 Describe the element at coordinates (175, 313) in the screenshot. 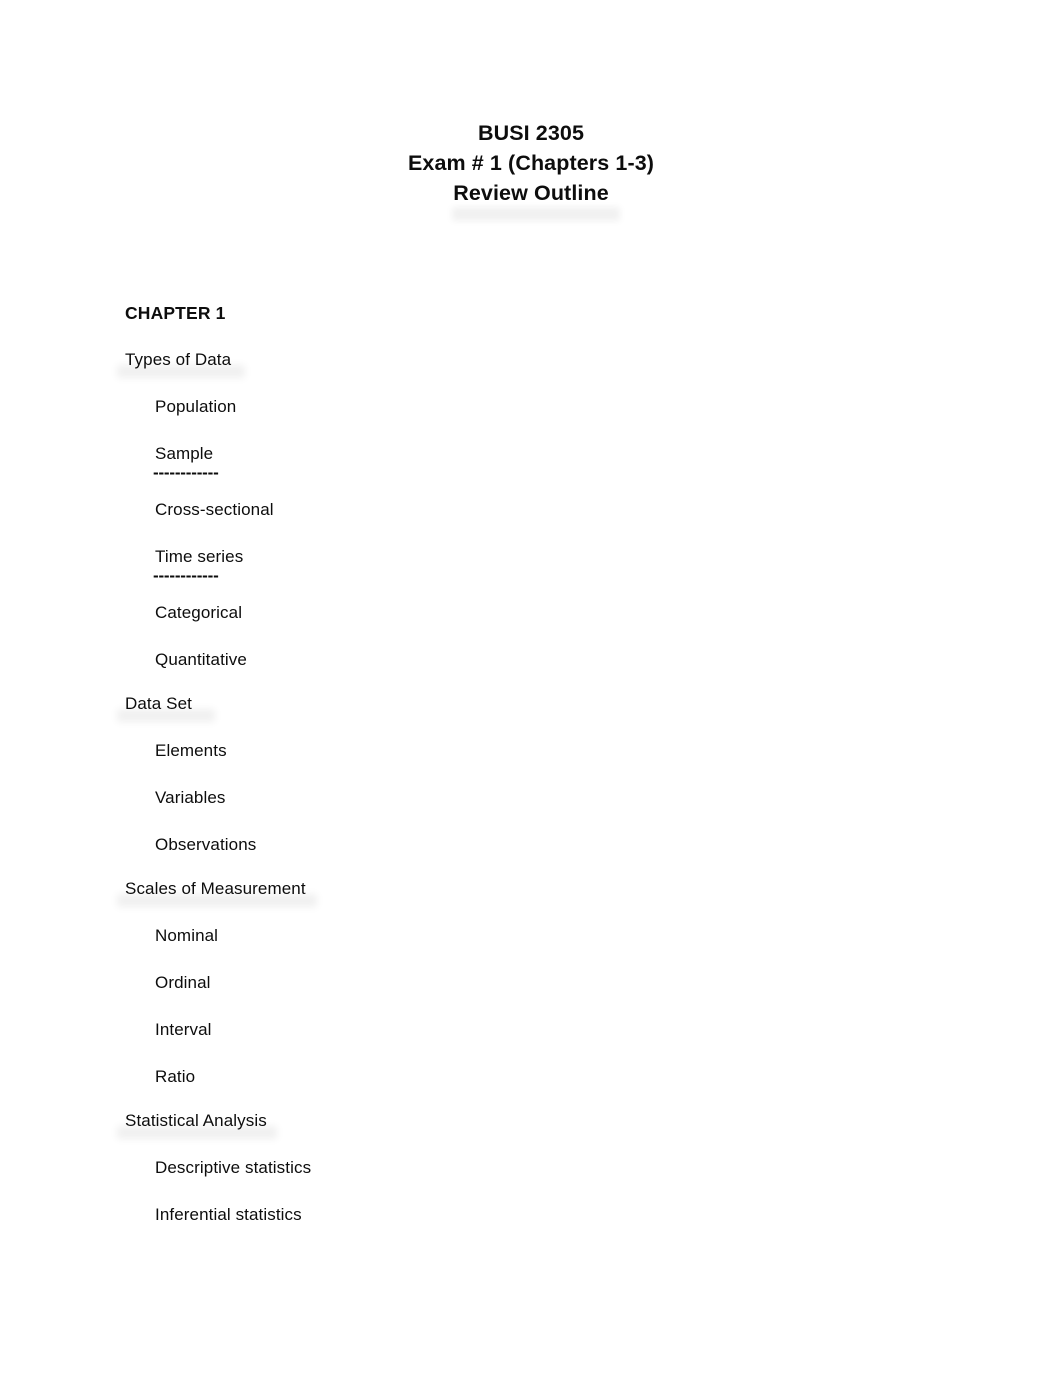

I see `chapter-heading: CHAPTER 1` at that location.